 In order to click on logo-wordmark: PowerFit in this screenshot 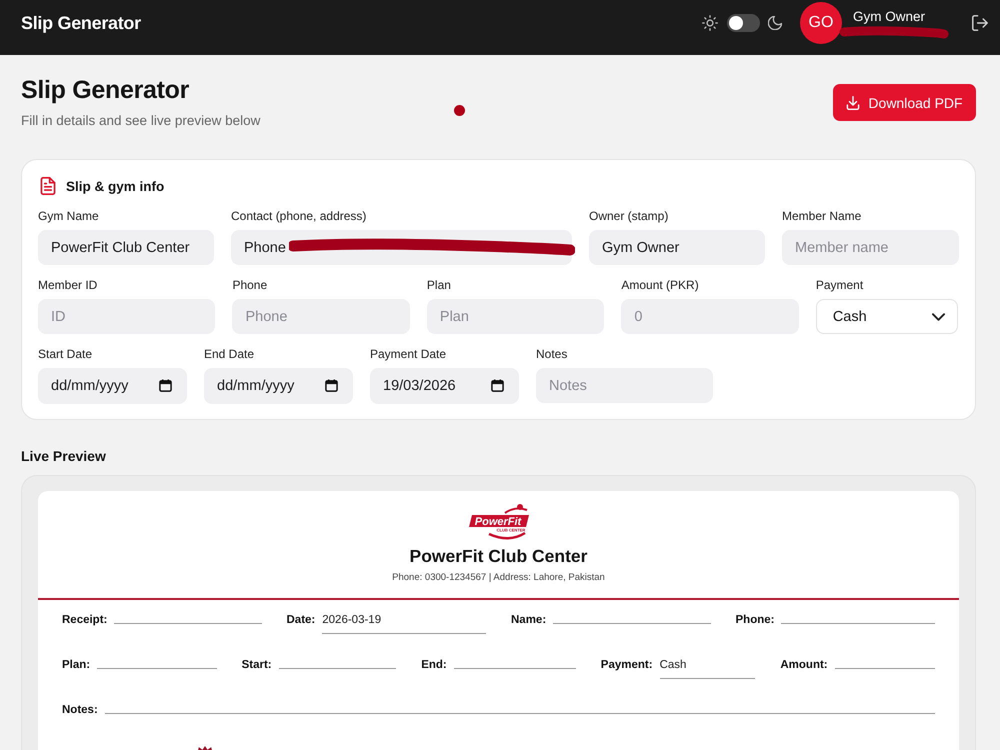, I will do `click(497, 522)`.